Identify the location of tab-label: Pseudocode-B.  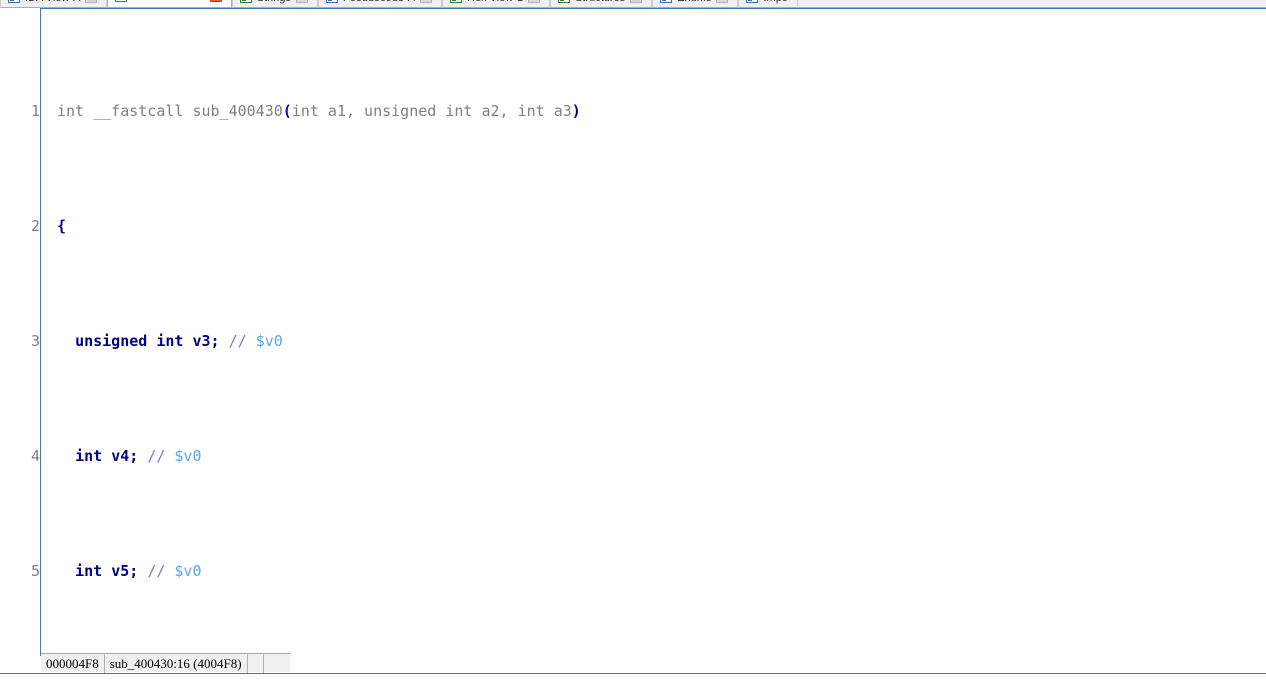
(168, 1).